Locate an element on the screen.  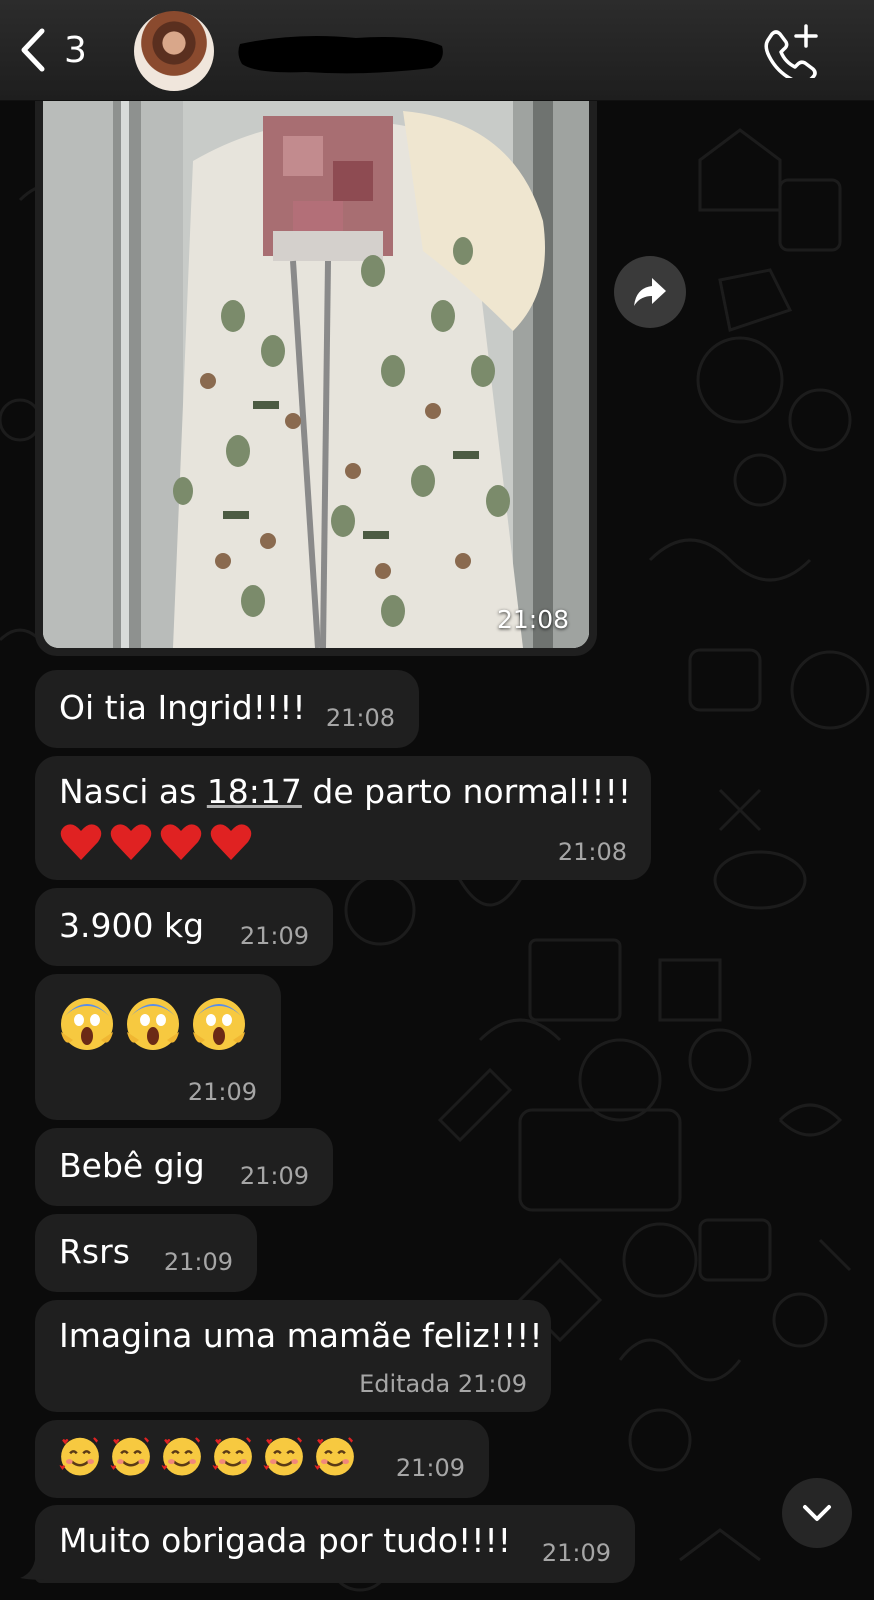
bubble-tail is located at coordinates (35, 1565).